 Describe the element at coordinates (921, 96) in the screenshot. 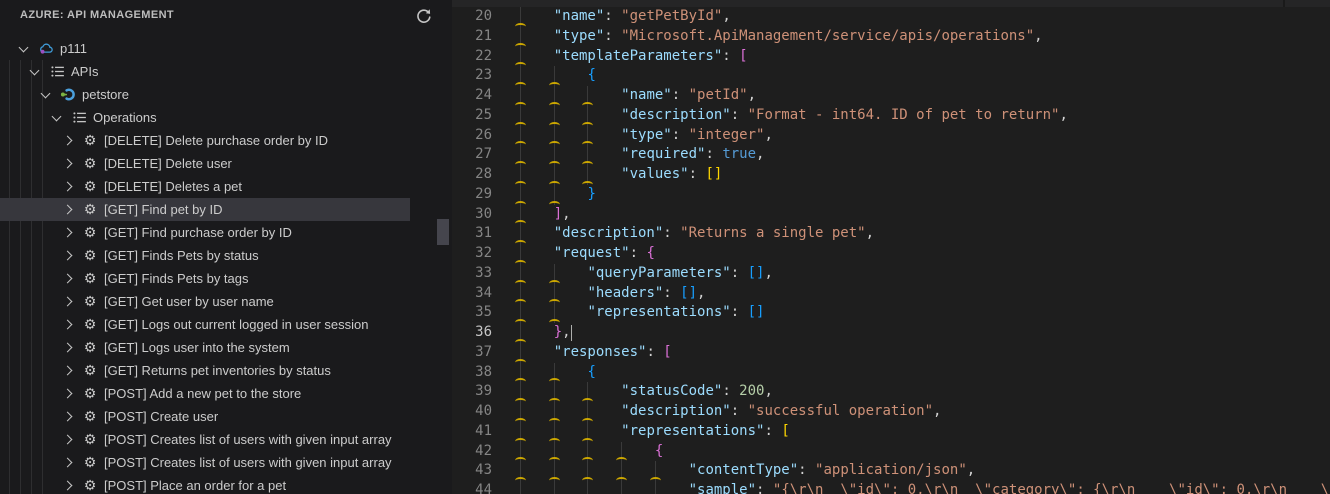

I see `code-line-content: "name": "petId",` at that location.